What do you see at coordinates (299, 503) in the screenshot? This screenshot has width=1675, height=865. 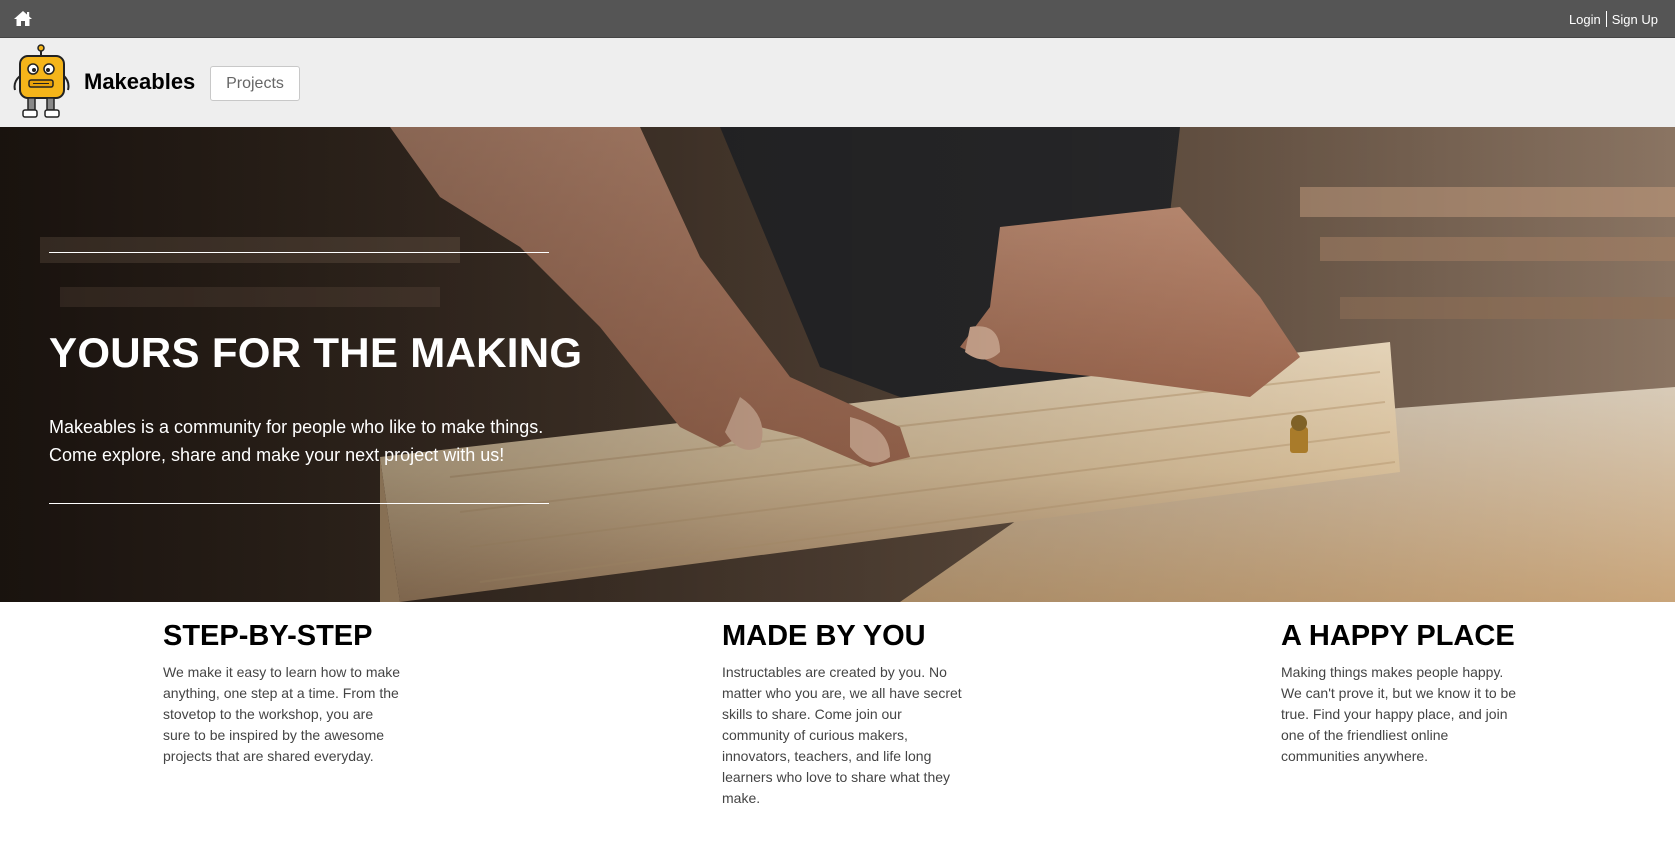 I see `hero-divider-bottom` at bounding box center [299, 503].